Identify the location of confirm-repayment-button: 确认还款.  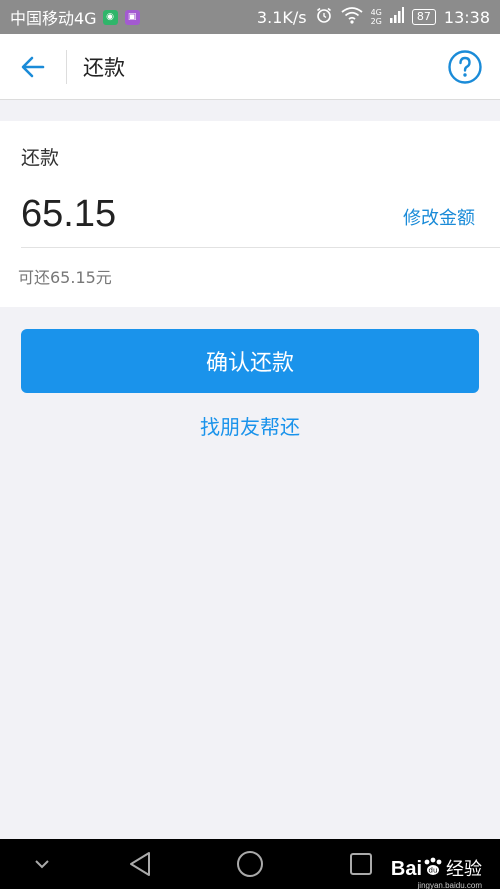
(250, 361).